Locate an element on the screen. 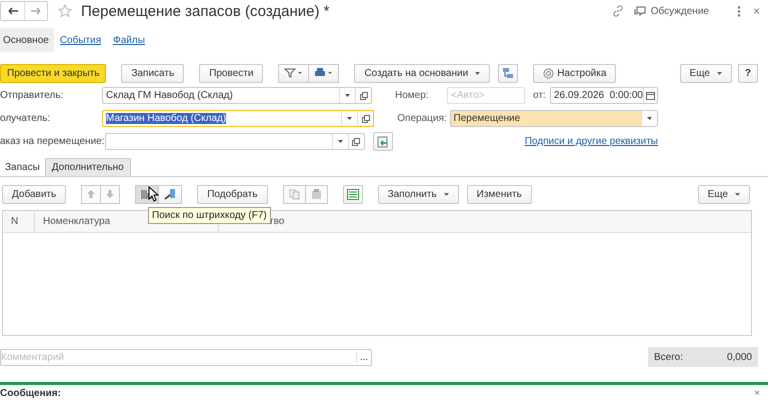 The width and height of the screenshot is (768, 414). calendar-icon is located at coordinates (650, 96).